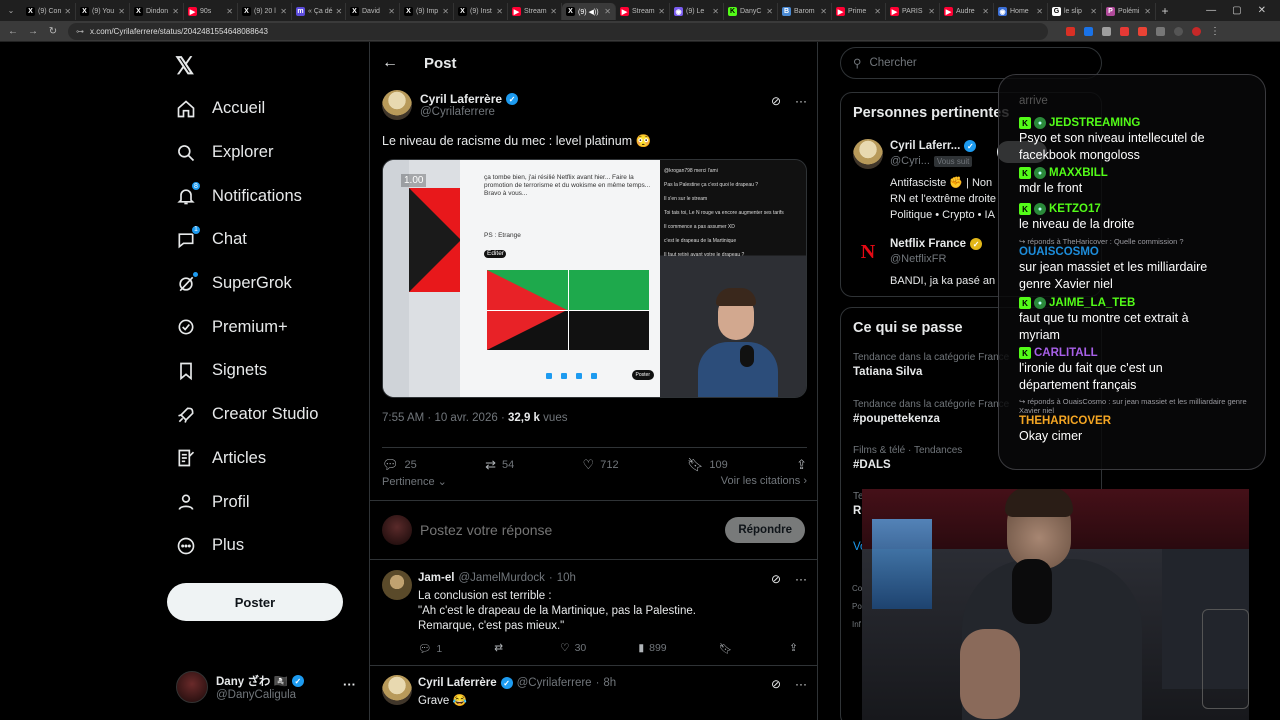 The height and width of the screenshot is (720, 1280). I want to click on reply-author-name: Cyril Laferrère, so click(457, 683).